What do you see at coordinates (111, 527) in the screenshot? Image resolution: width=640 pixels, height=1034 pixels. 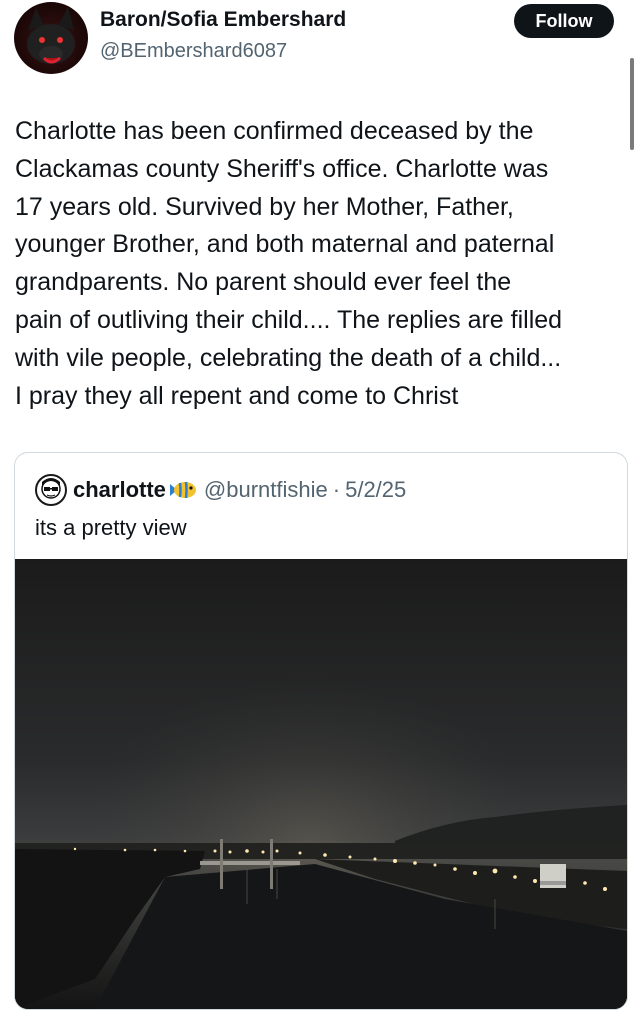 I see `quoted-text: its a pretty view` at bounding box center [111, 527].